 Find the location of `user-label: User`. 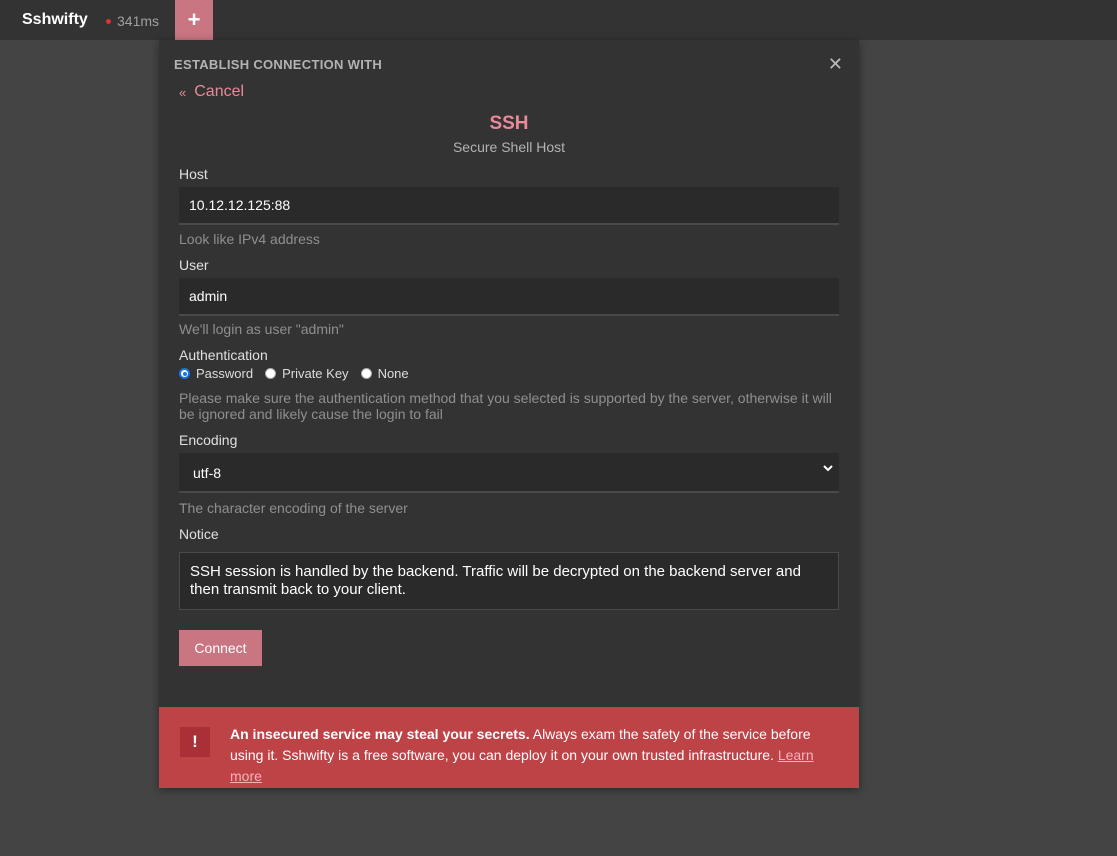

user-label: User is located at coordinates (194, 265).